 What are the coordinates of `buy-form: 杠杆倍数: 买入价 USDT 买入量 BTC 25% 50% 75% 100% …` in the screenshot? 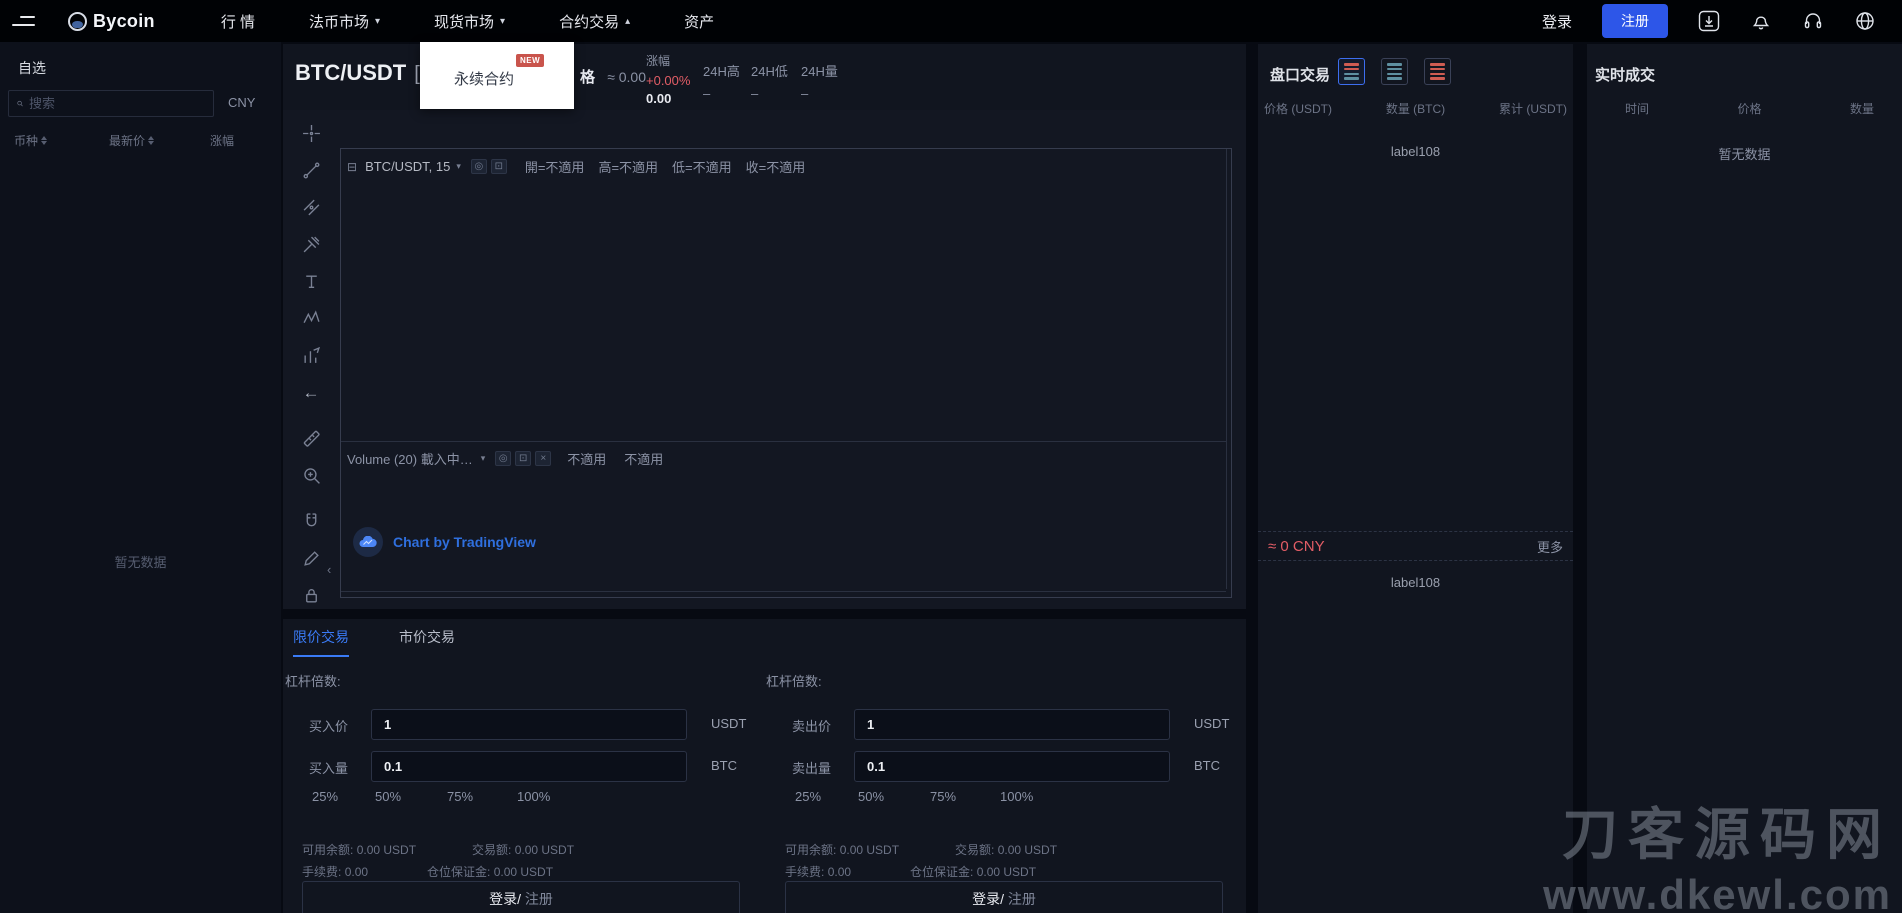 It's located at (523, 766).